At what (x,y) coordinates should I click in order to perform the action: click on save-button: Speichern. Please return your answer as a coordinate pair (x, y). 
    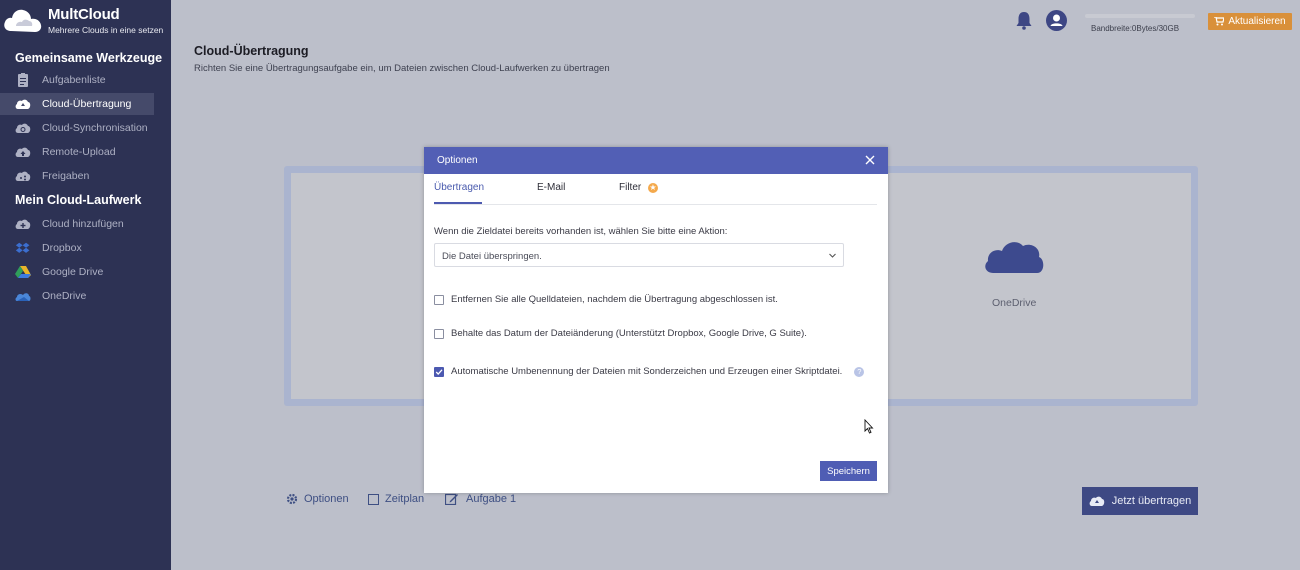
    Looking at the image, I should click on (848, 471).